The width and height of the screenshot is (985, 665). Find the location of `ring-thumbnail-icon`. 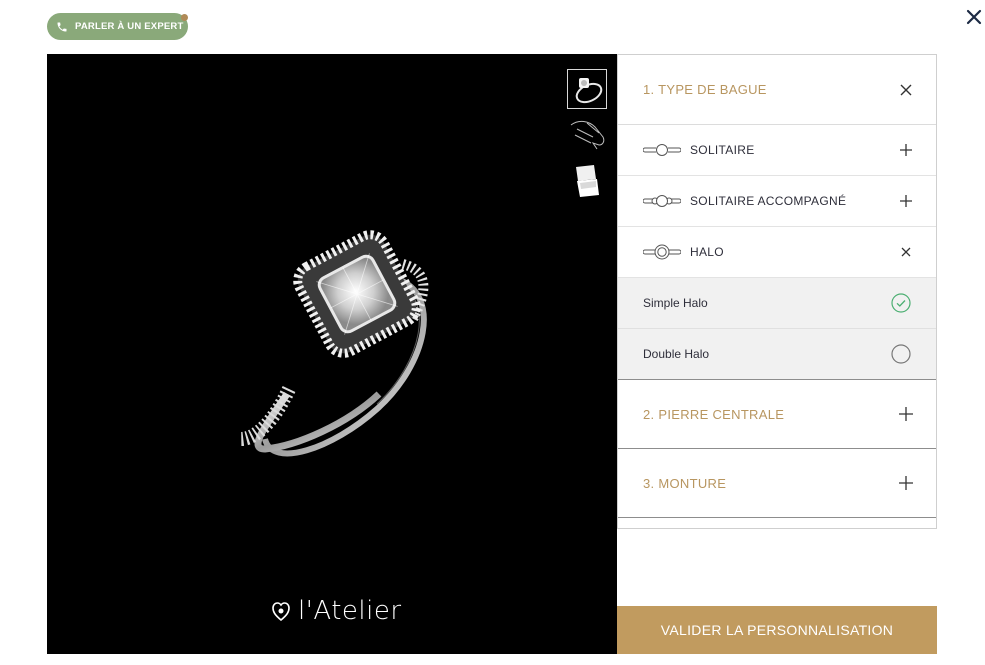

ring-thumbnail-icon is located at coordinates (589, 91).